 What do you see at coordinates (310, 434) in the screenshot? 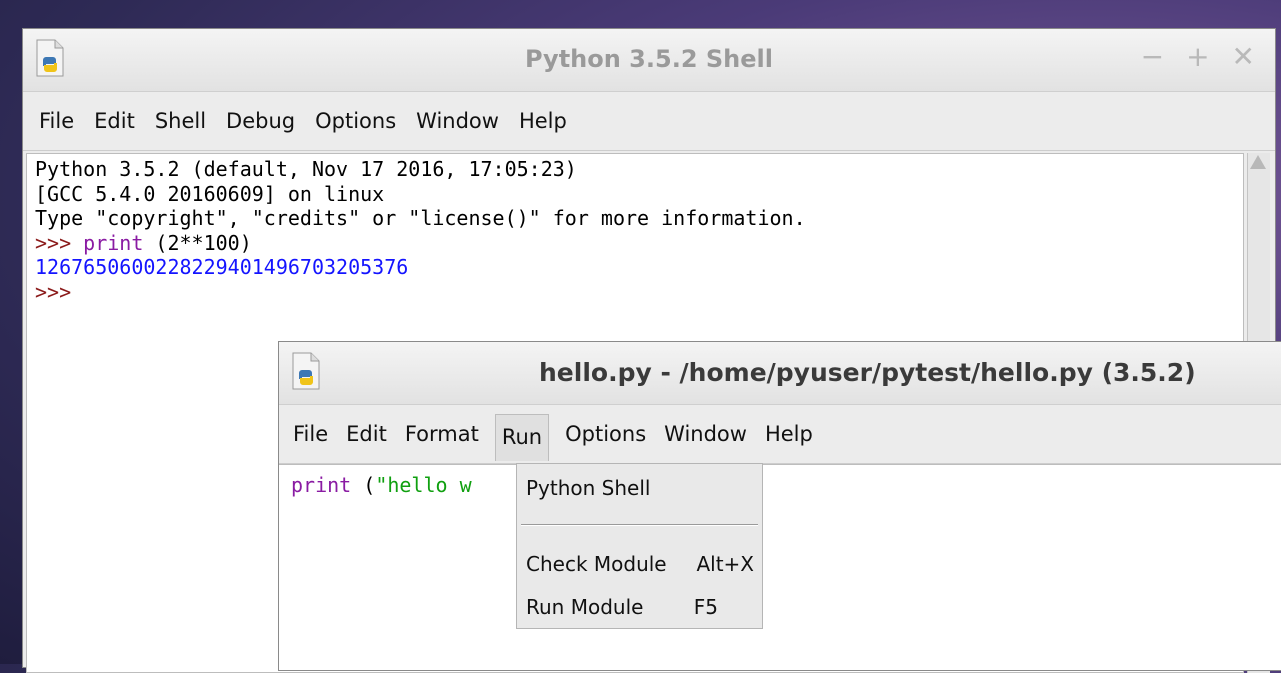
I see `editor-menu-file: File` at bounding box center [310, 434].